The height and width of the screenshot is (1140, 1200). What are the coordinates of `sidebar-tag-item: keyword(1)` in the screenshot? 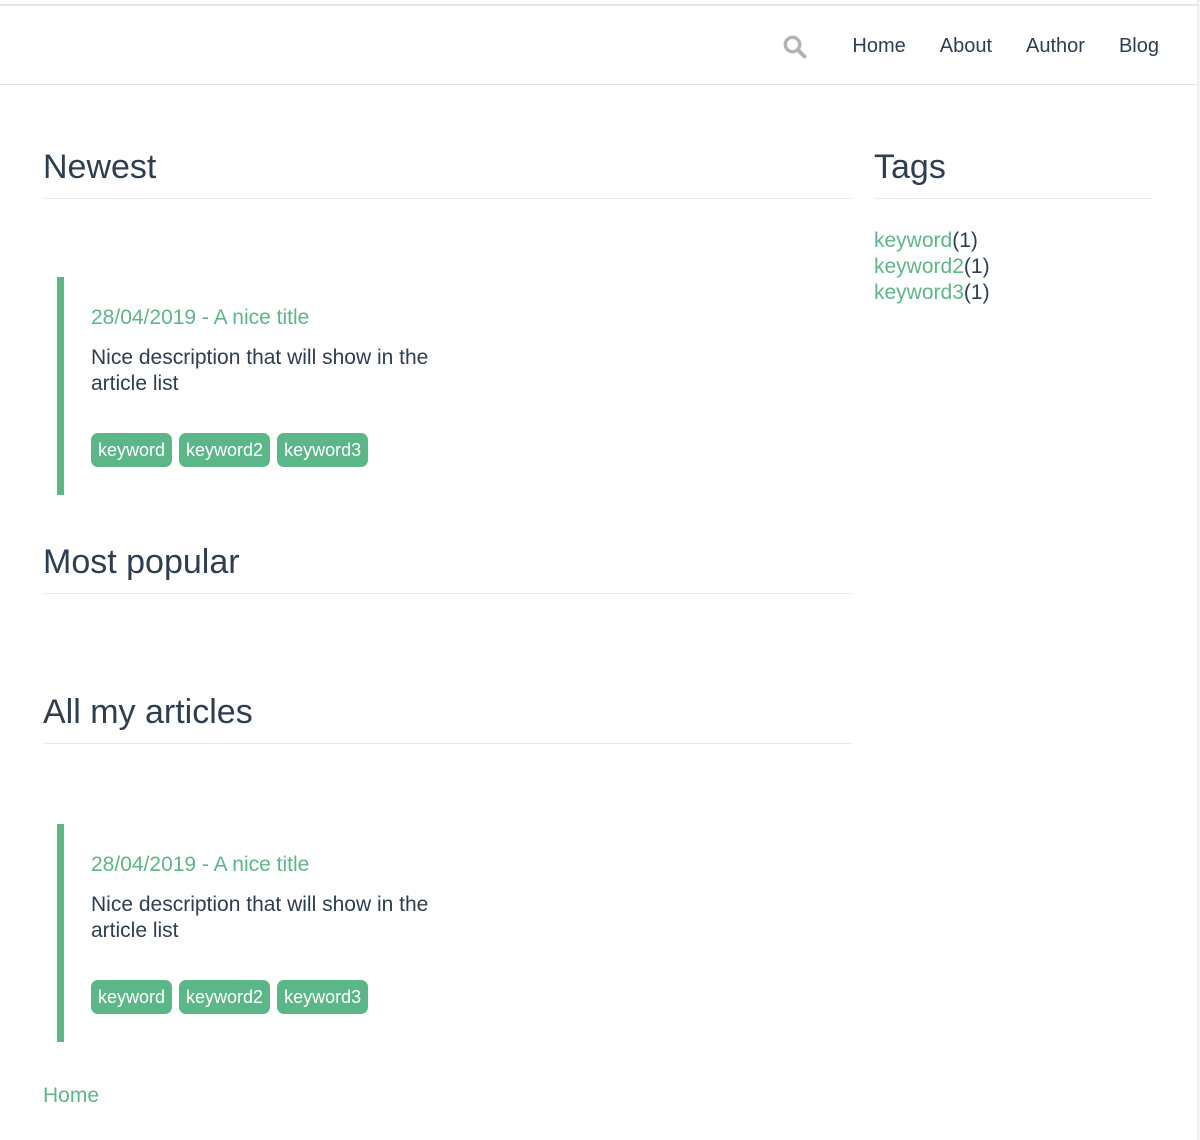 It's located at (932, 241).